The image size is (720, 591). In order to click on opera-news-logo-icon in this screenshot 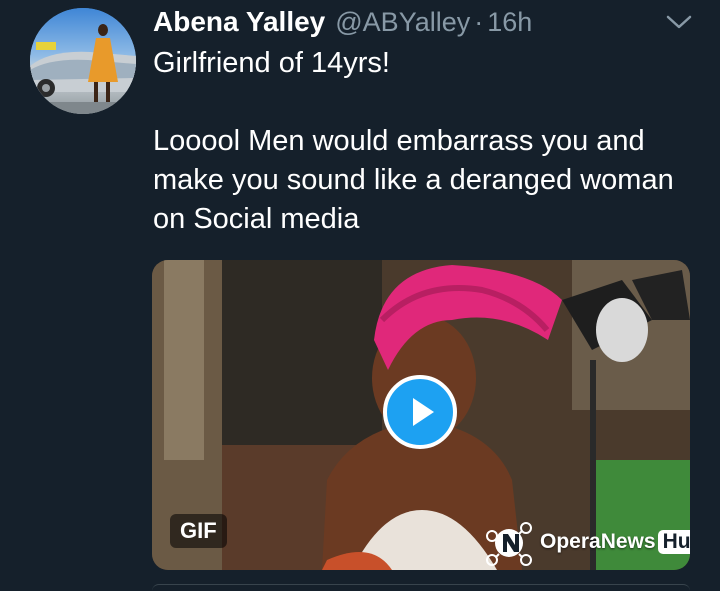, I will do `click(509, 544)`.